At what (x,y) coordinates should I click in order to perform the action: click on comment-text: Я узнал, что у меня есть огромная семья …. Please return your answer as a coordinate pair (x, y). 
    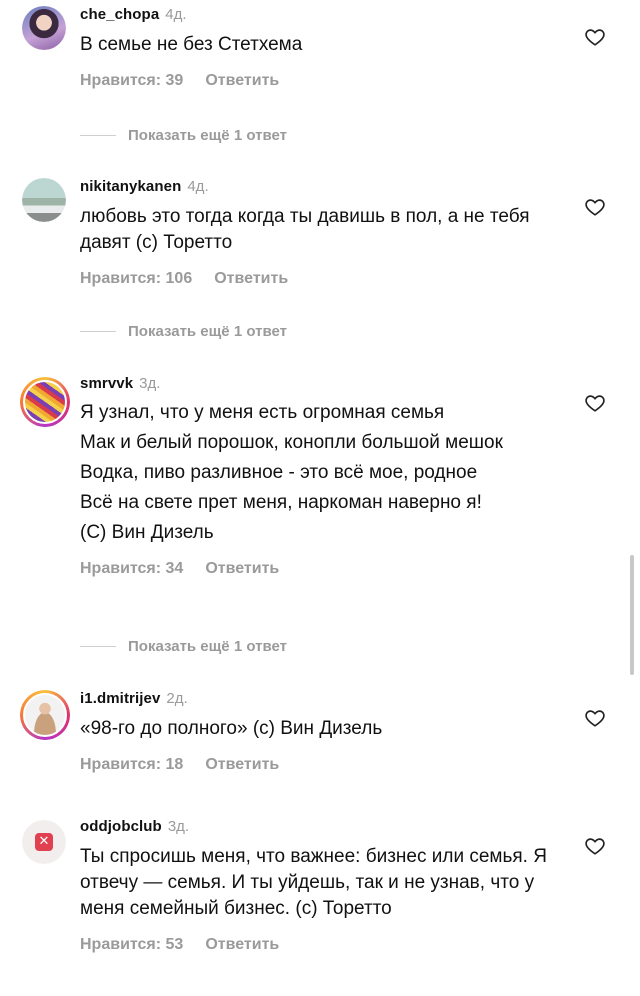
    Looking at the image, I should click on (291, 472).